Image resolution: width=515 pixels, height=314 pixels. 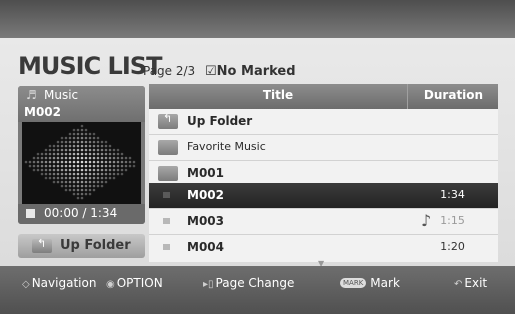 What do you see at coordinates (42, 112) in the screenshot?
I see `current-file-label: M002` at bounding box center [42, 112].